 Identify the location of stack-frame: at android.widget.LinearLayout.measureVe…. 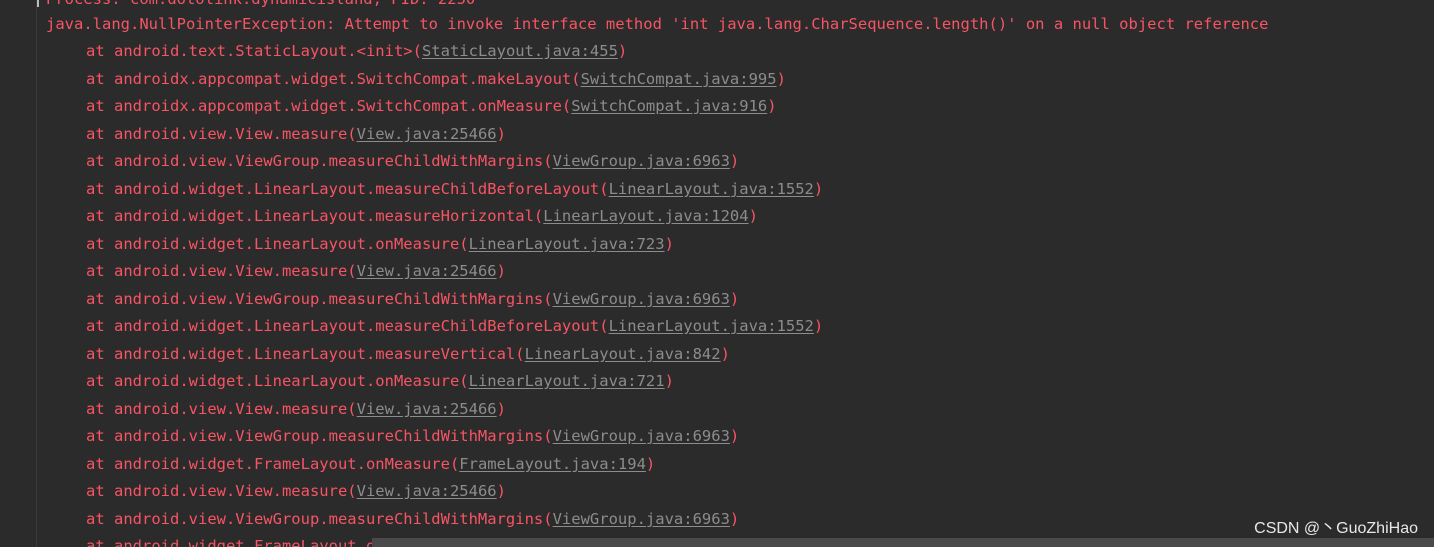
(408, 354).